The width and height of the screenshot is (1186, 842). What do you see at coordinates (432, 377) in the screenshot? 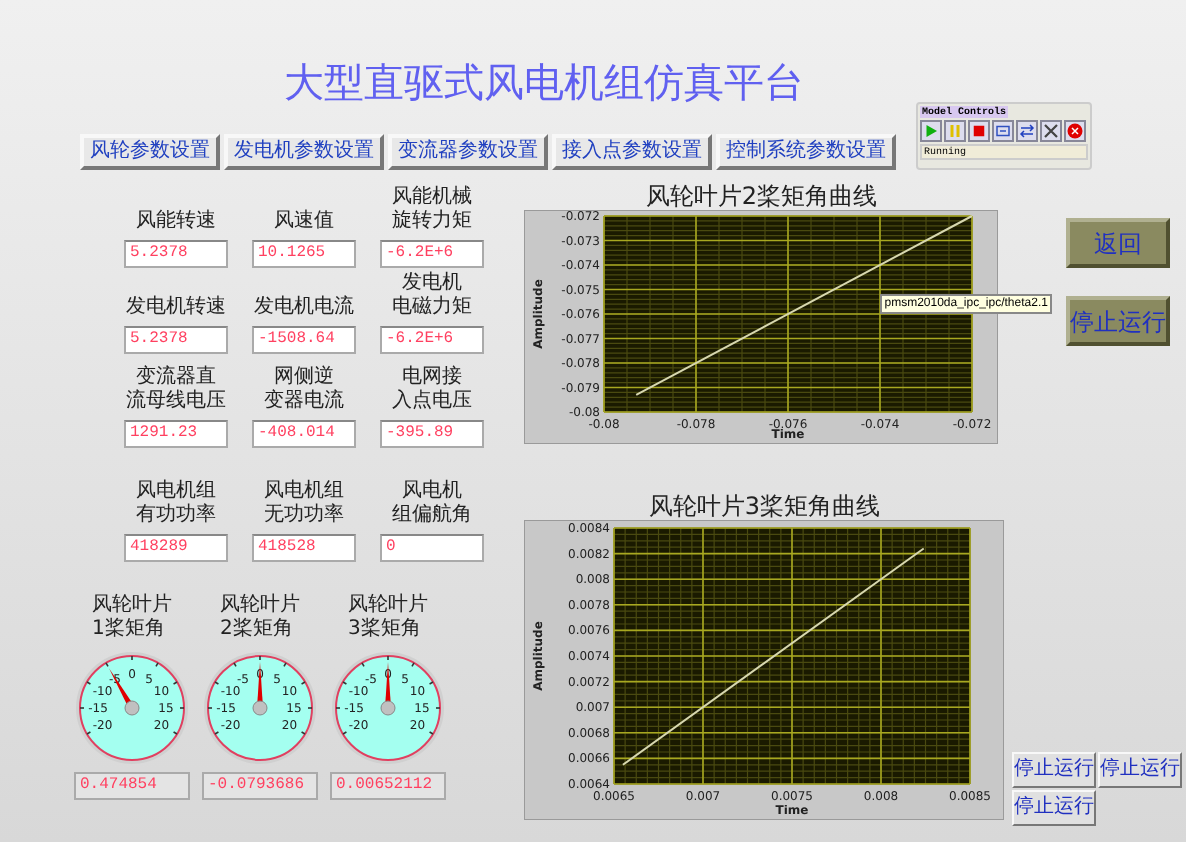
I see `indicator-label: 电网接` at bounding box center [432, 377].